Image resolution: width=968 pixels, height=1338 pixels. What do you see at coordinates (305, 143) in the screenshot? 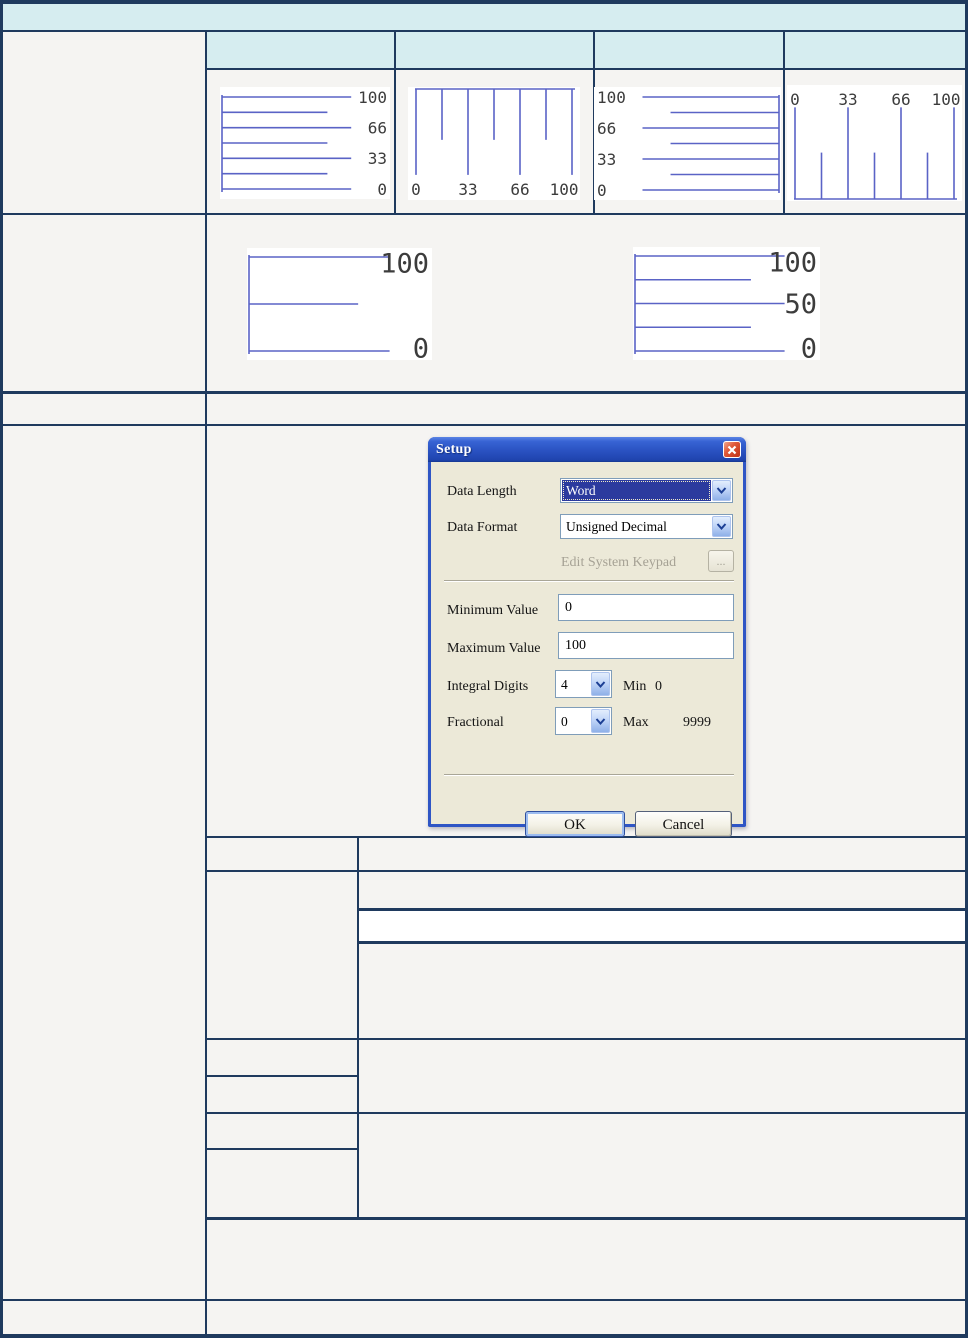
I see `scale-image-vertical-labels-right: 100 66 33 0` at bounding box center [305, 143].